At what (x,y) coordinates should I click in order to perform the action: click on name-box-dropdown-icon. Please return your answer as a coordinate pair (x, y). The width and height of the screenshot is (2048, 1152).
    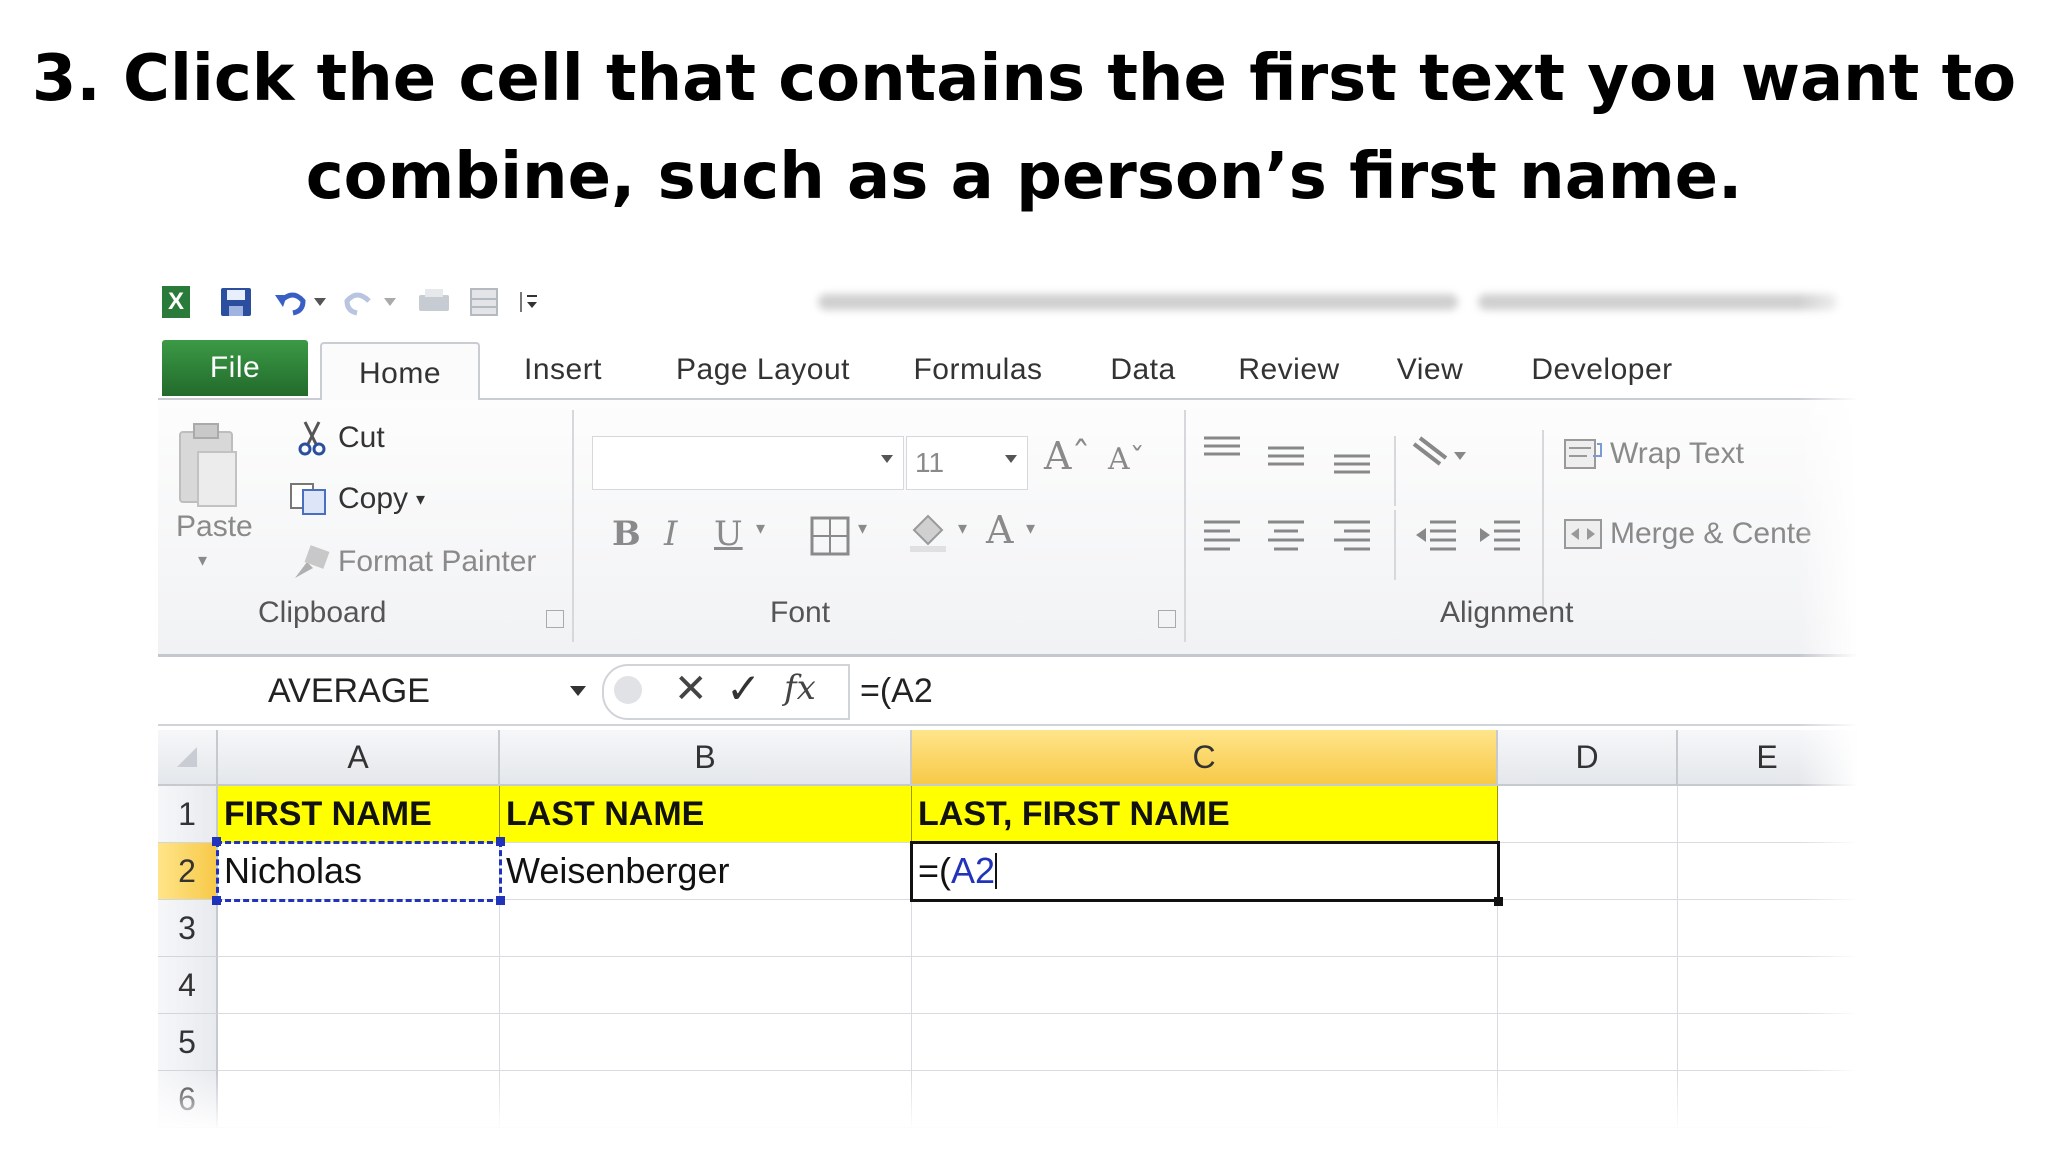
    Looking at the image, I should click on (578, 691).